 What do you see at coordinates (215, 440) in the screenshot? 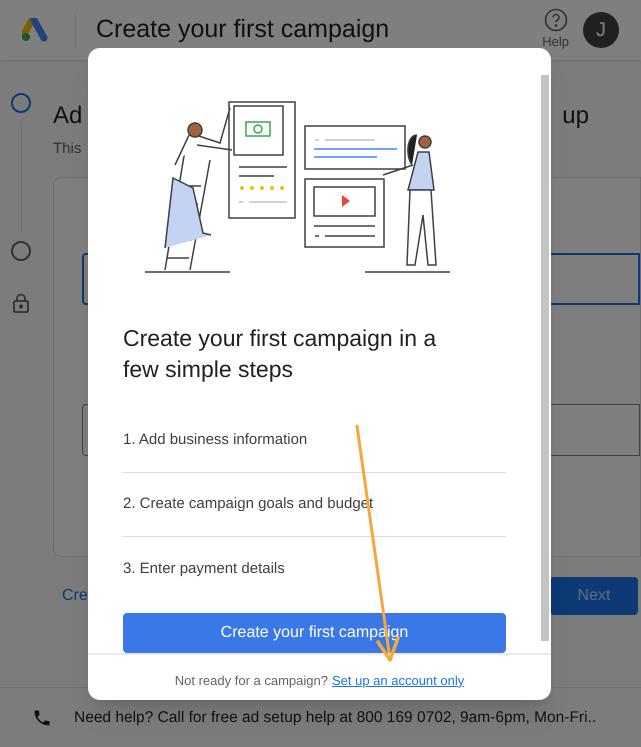
I see `step-text: 1. Add business information` at bounding box center [215, 440].